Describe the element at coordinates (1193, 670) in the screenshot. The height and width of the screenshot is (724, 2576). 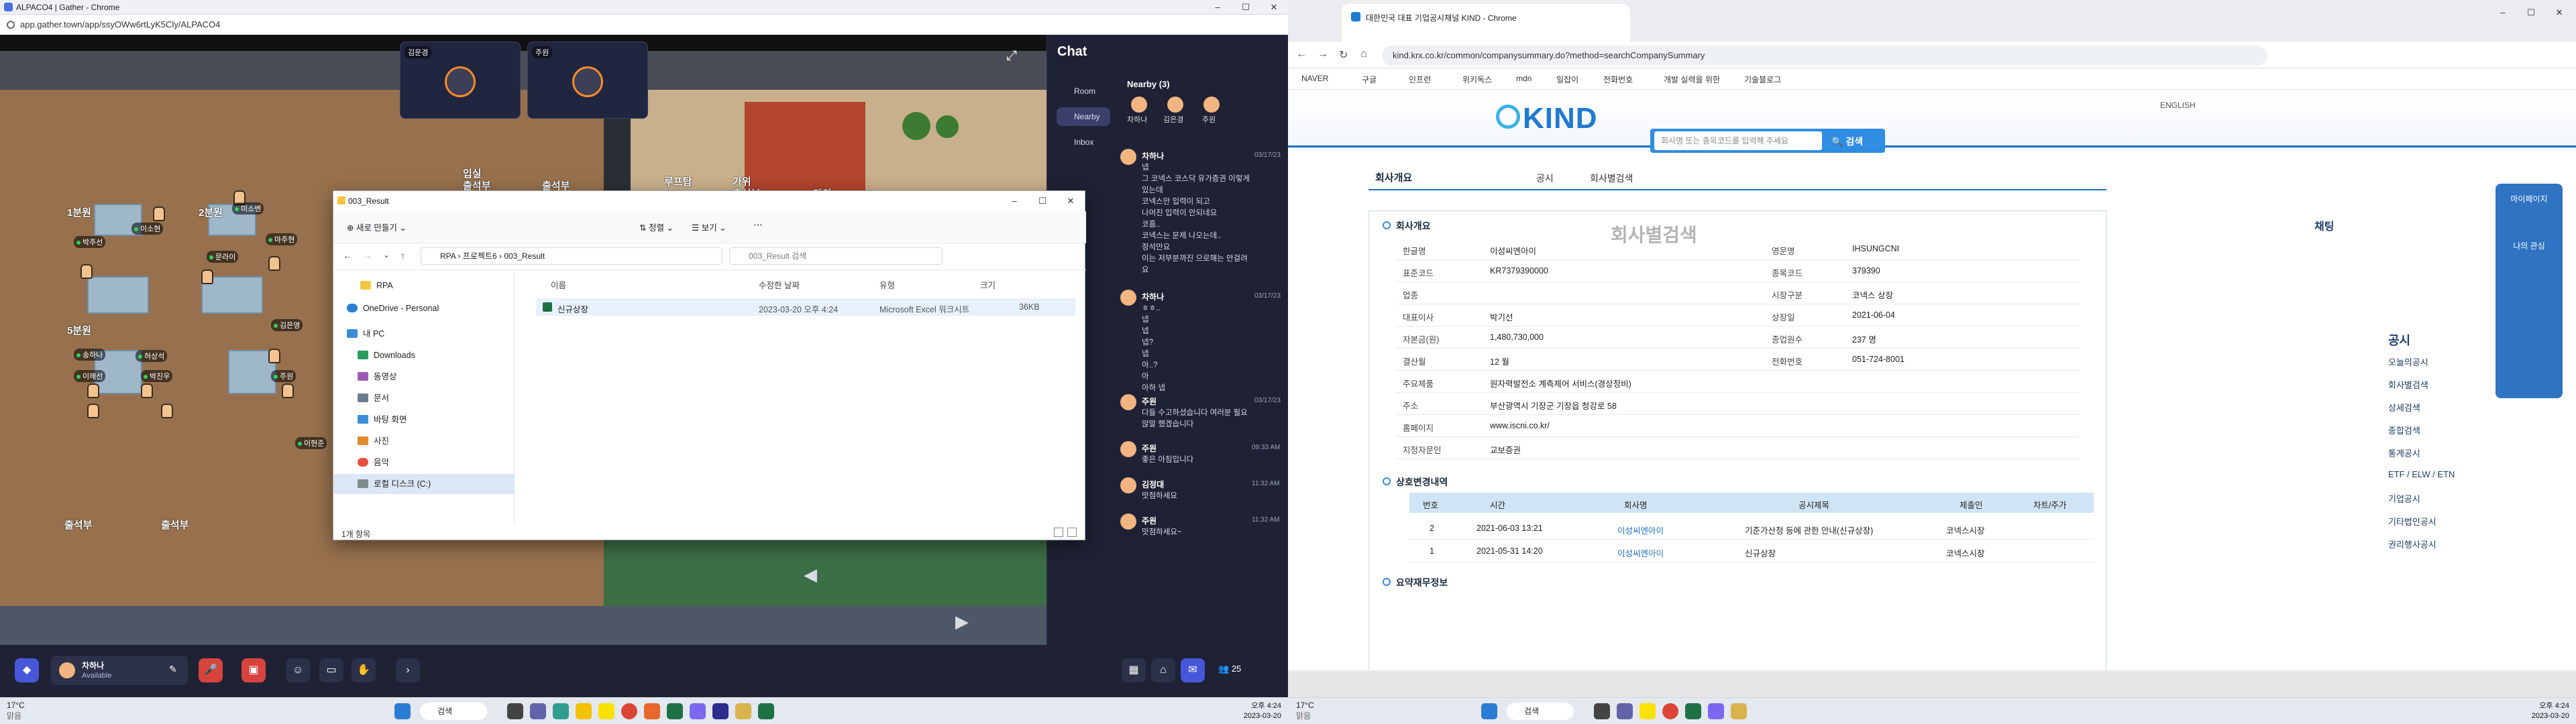
I see `chat-icon: ✉` at that location.